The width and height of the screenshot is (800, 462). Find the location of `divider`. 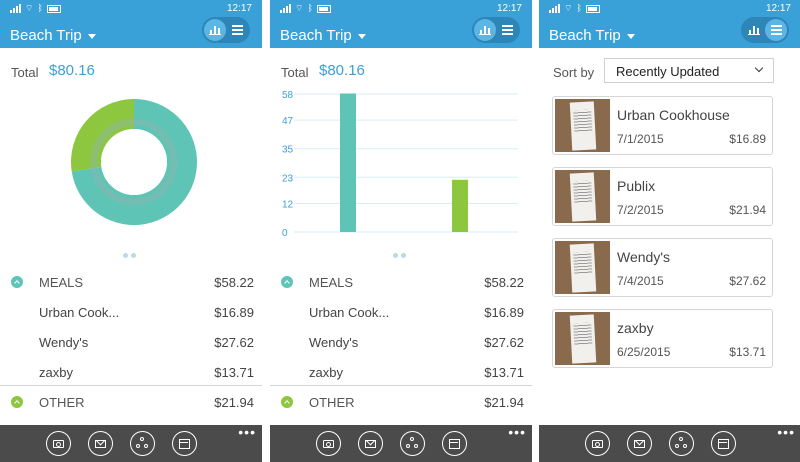

divider is located at coordinates (401, 385).